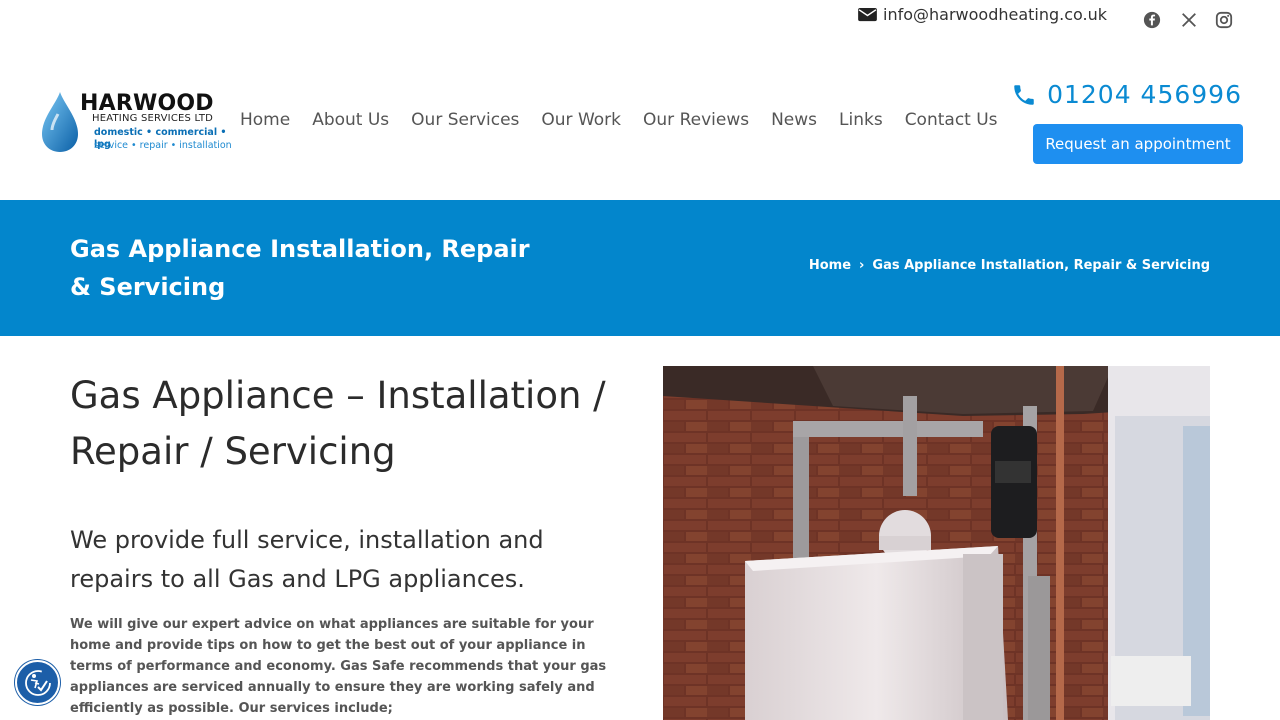  I want to click on nav-contact-us: Contact Us, so click(951, 120).